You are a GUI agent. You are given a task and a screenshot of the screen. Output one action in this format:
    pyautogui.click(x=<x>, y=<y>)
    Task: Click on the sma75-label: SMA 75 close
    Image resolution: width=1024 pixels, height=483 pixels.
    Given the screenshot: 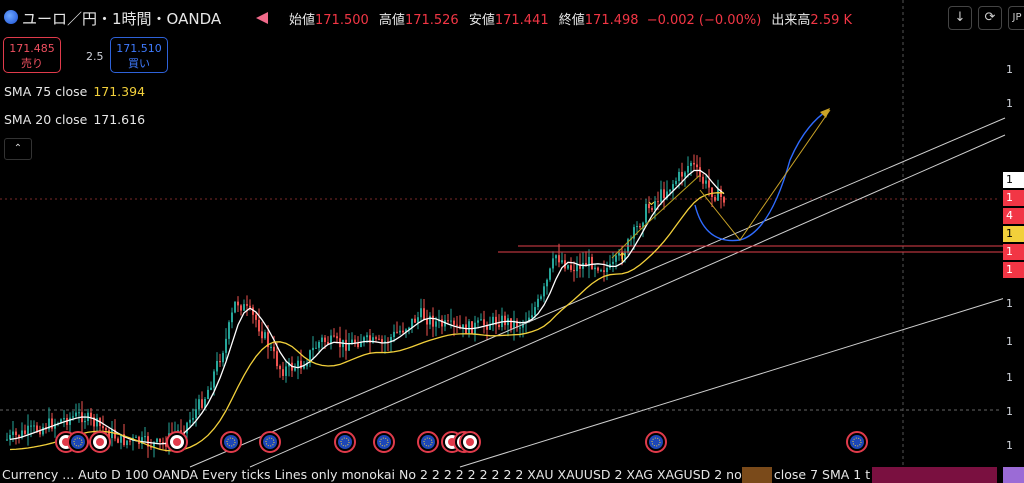 What is the action you would take?
    pyautogui.click(x=46, y=91)
    